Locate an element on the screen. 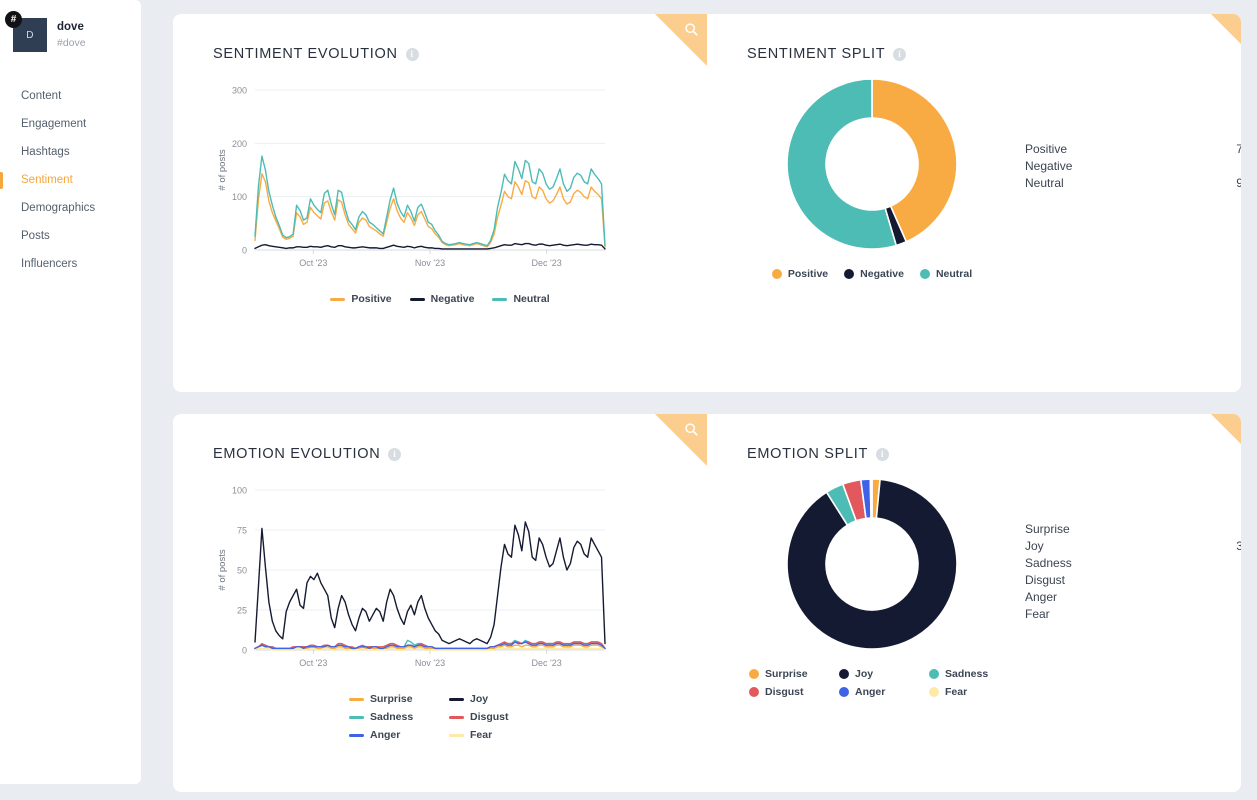 Image resolution: width=1257 pixels, height=800 pixels. sidebar-item-hashtags: Hashtags is located at coordinates (70, 152).